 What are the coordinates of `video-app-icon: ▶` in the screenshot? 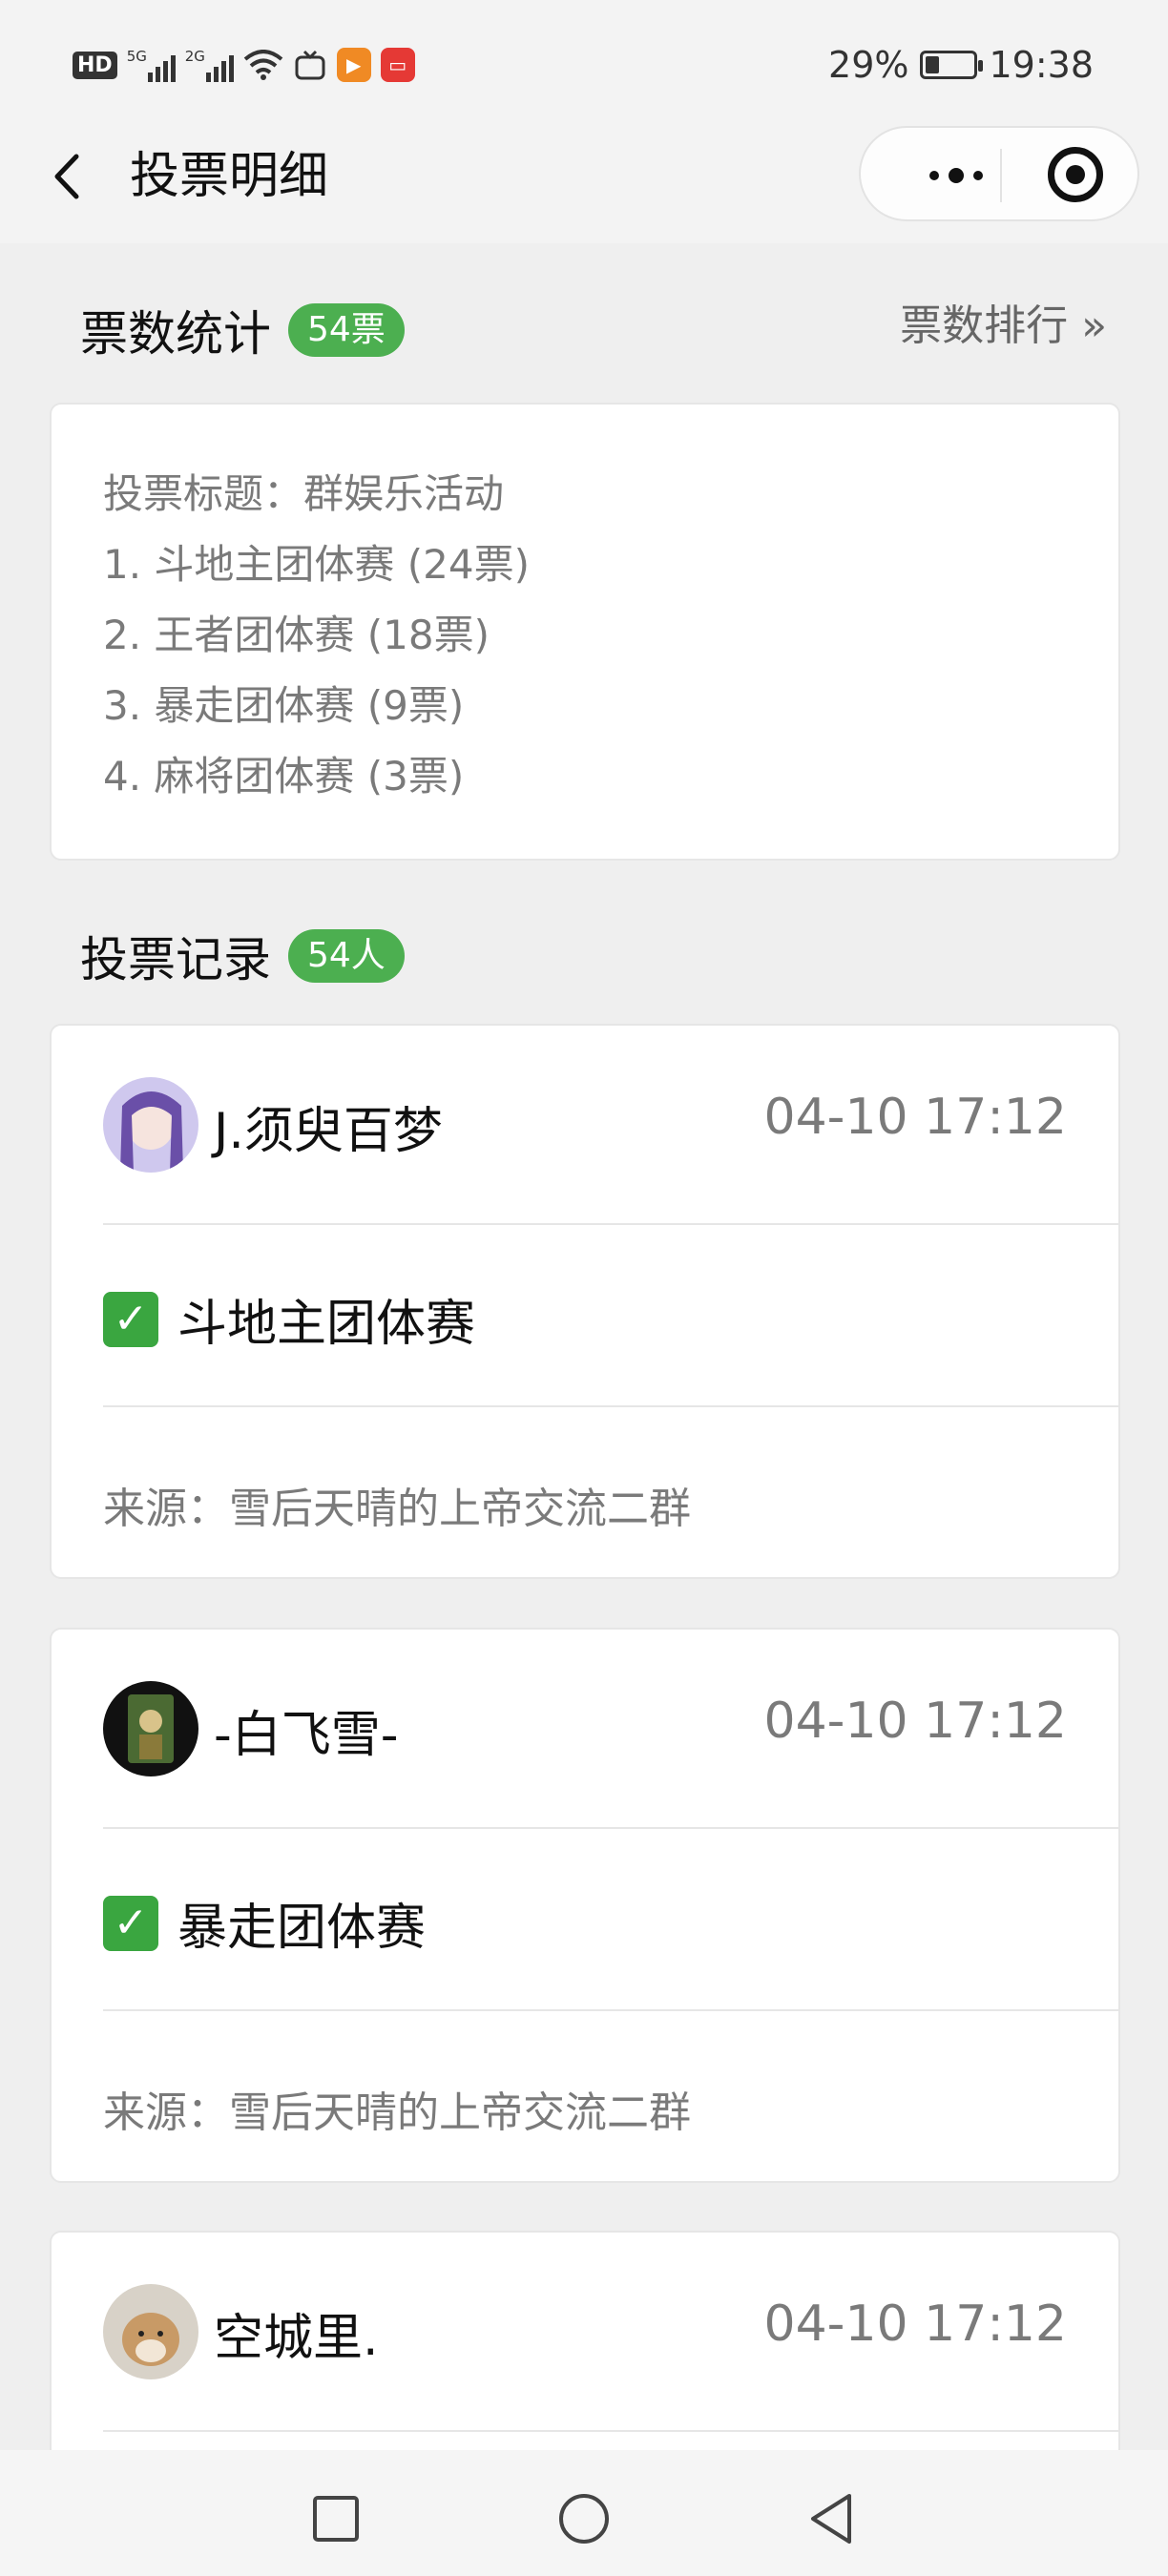 It's located at (353, 65).